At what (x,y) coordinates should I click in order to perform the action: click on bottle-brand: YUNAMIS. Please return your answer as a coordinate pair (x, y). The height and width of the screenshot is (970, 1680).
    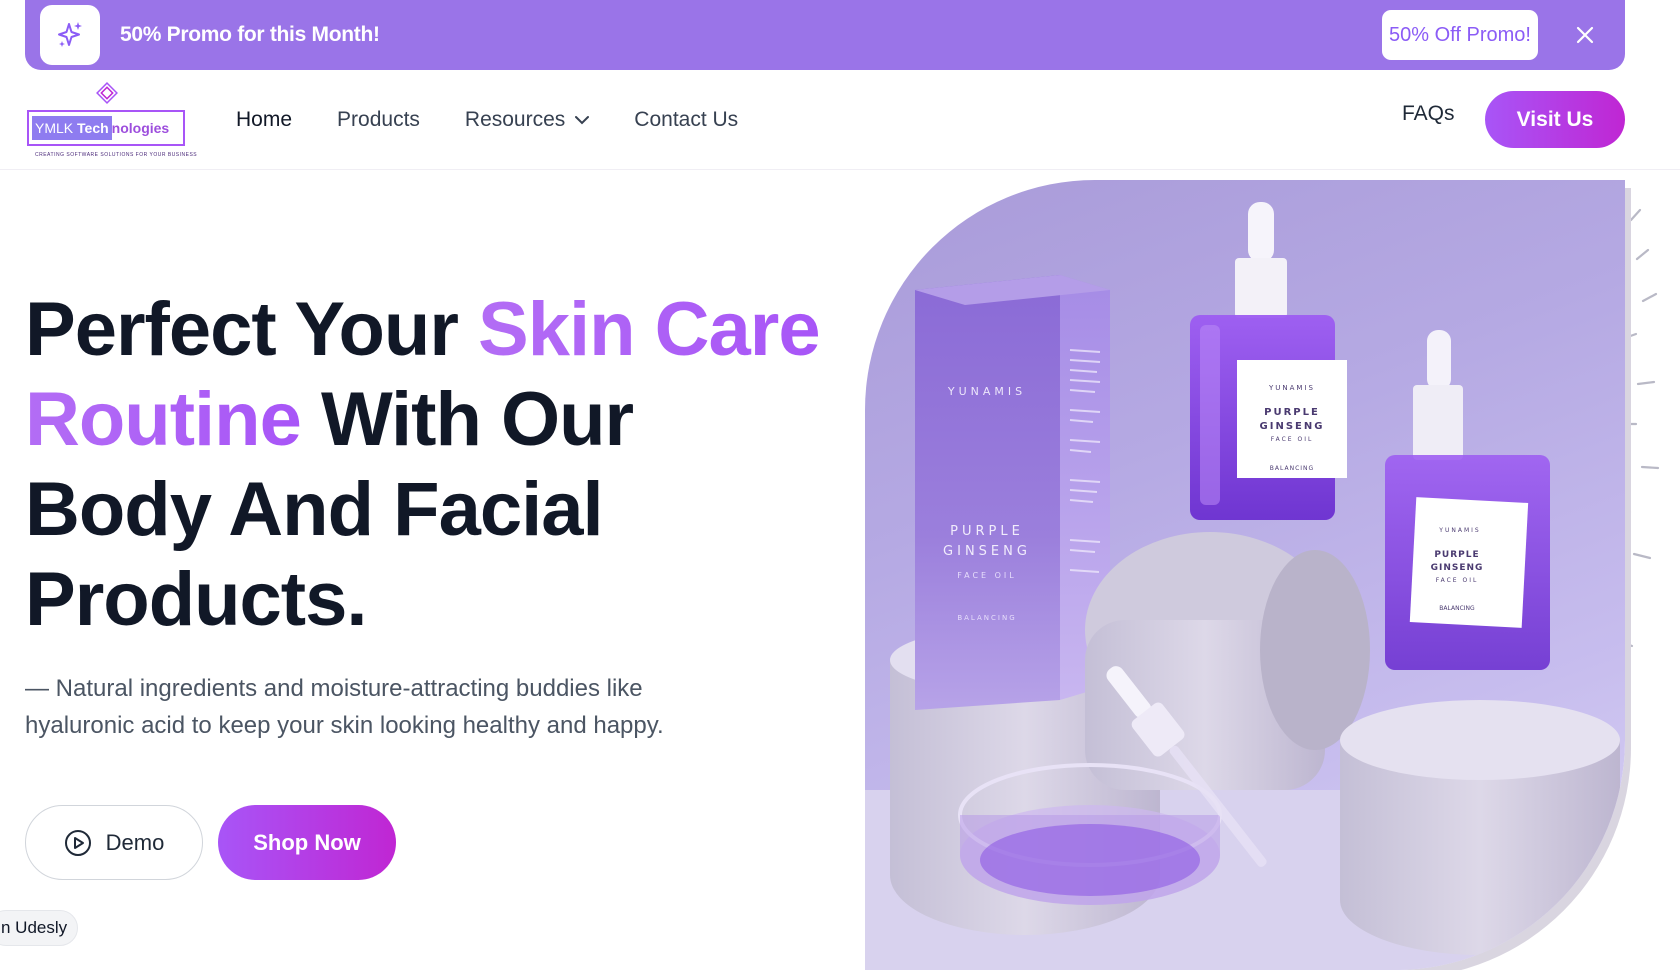
    Looking at the image, I should click on (1291, 388).